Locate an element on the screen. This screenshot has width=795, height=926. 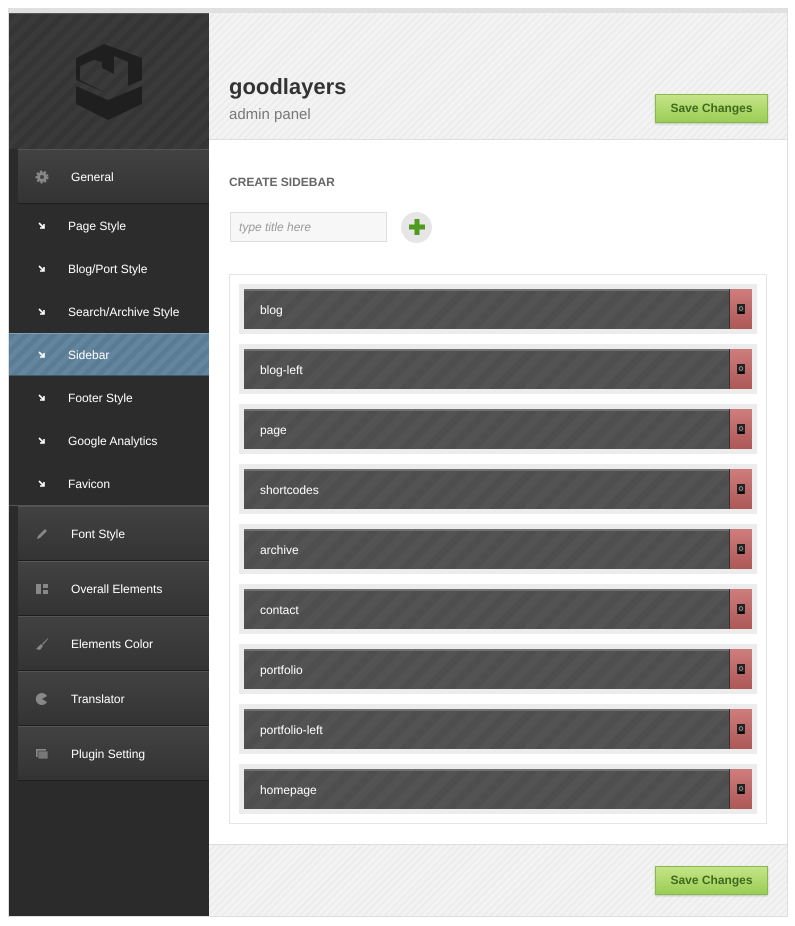
menu-item: Font Style is located at coordinates (113, 533).